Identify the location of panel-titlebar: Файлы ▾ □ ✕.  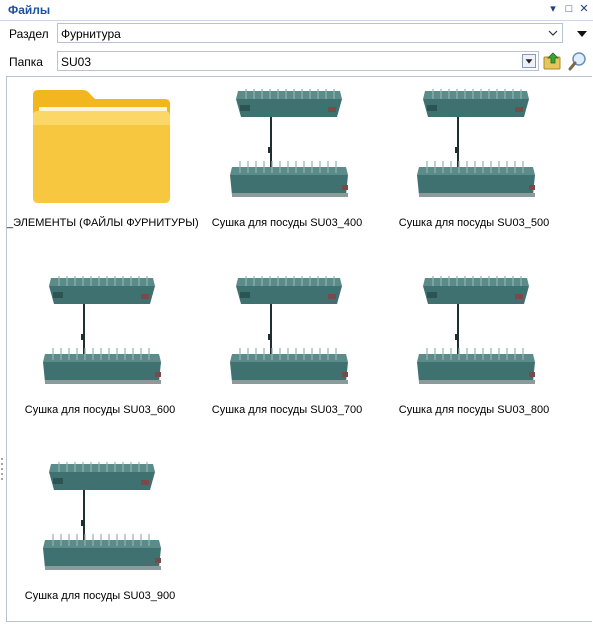
(296, 10).